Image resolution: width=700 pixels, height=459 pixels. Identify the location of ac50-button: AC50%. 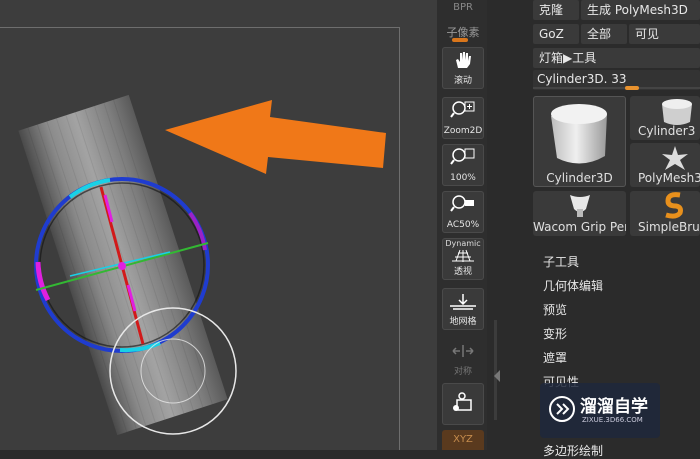
(463, 212).